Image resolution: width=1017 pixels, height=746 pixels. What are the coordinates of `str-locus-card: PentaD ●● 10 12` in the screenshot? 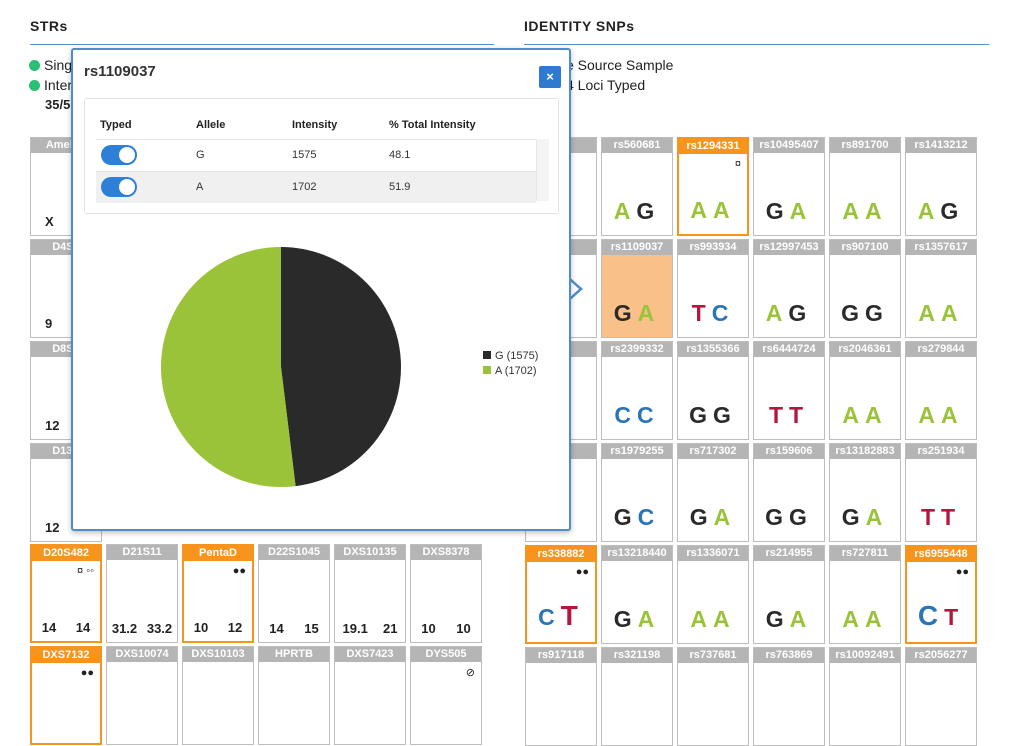 It's located at (218, 593).